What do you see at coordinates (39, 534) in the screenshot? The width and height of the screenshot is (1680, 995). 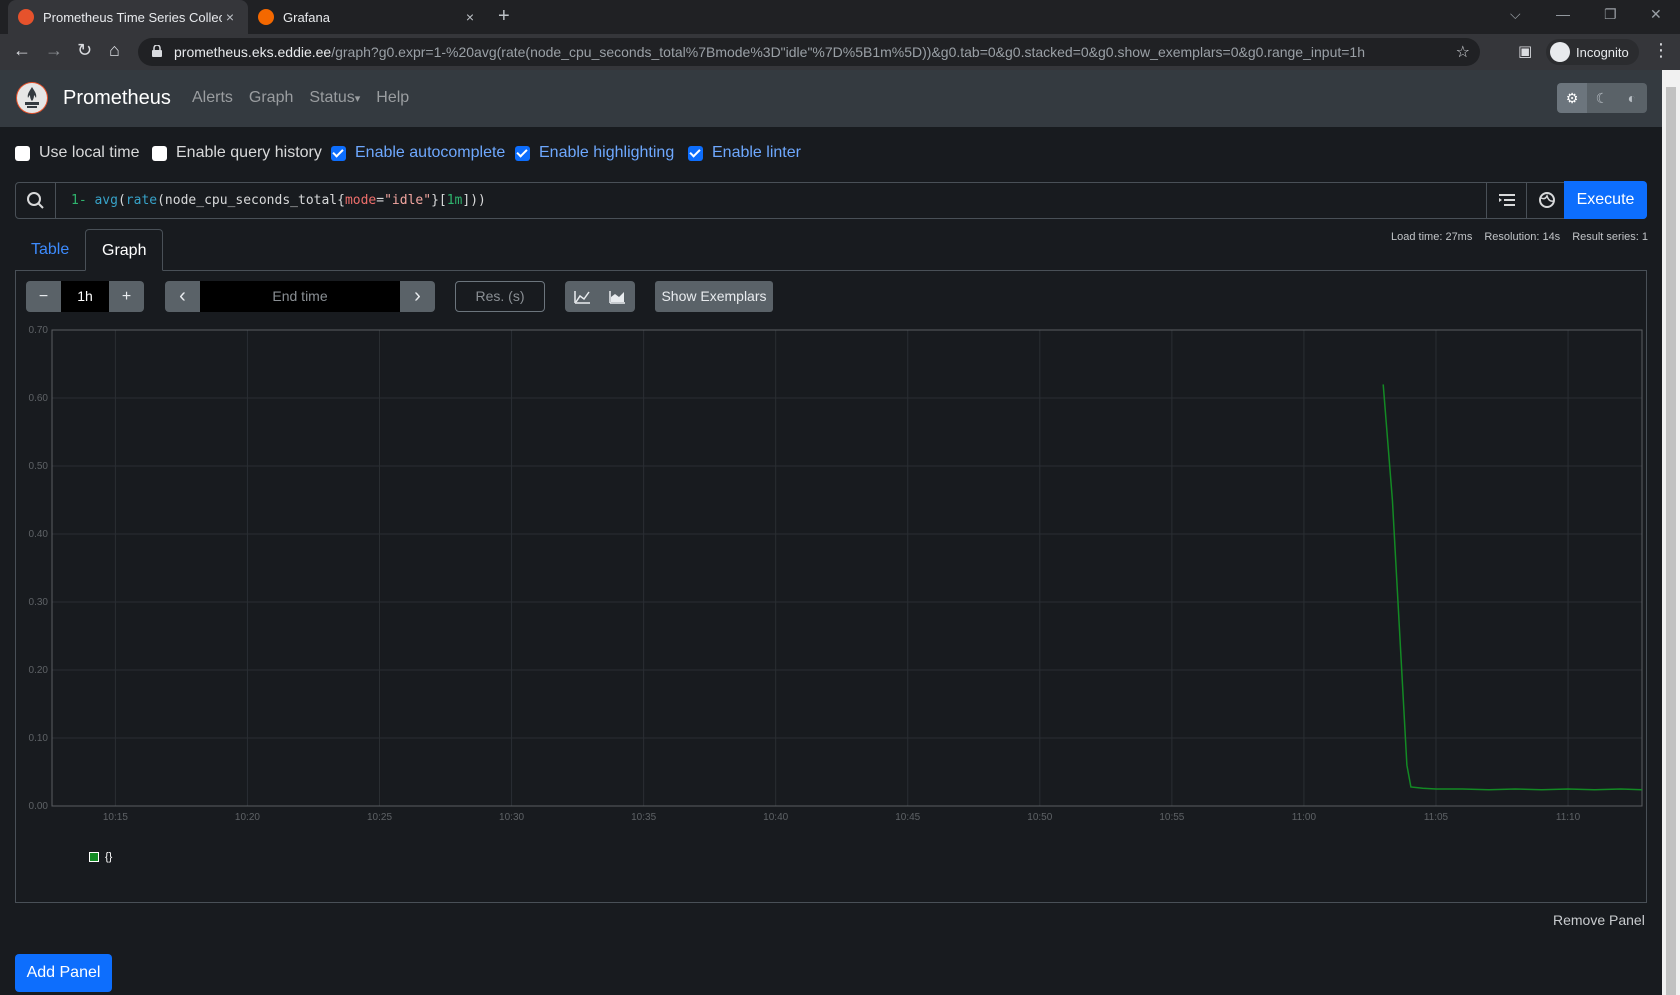 I see `y-tick-label: 0.40` at bounding box center [39, 534].